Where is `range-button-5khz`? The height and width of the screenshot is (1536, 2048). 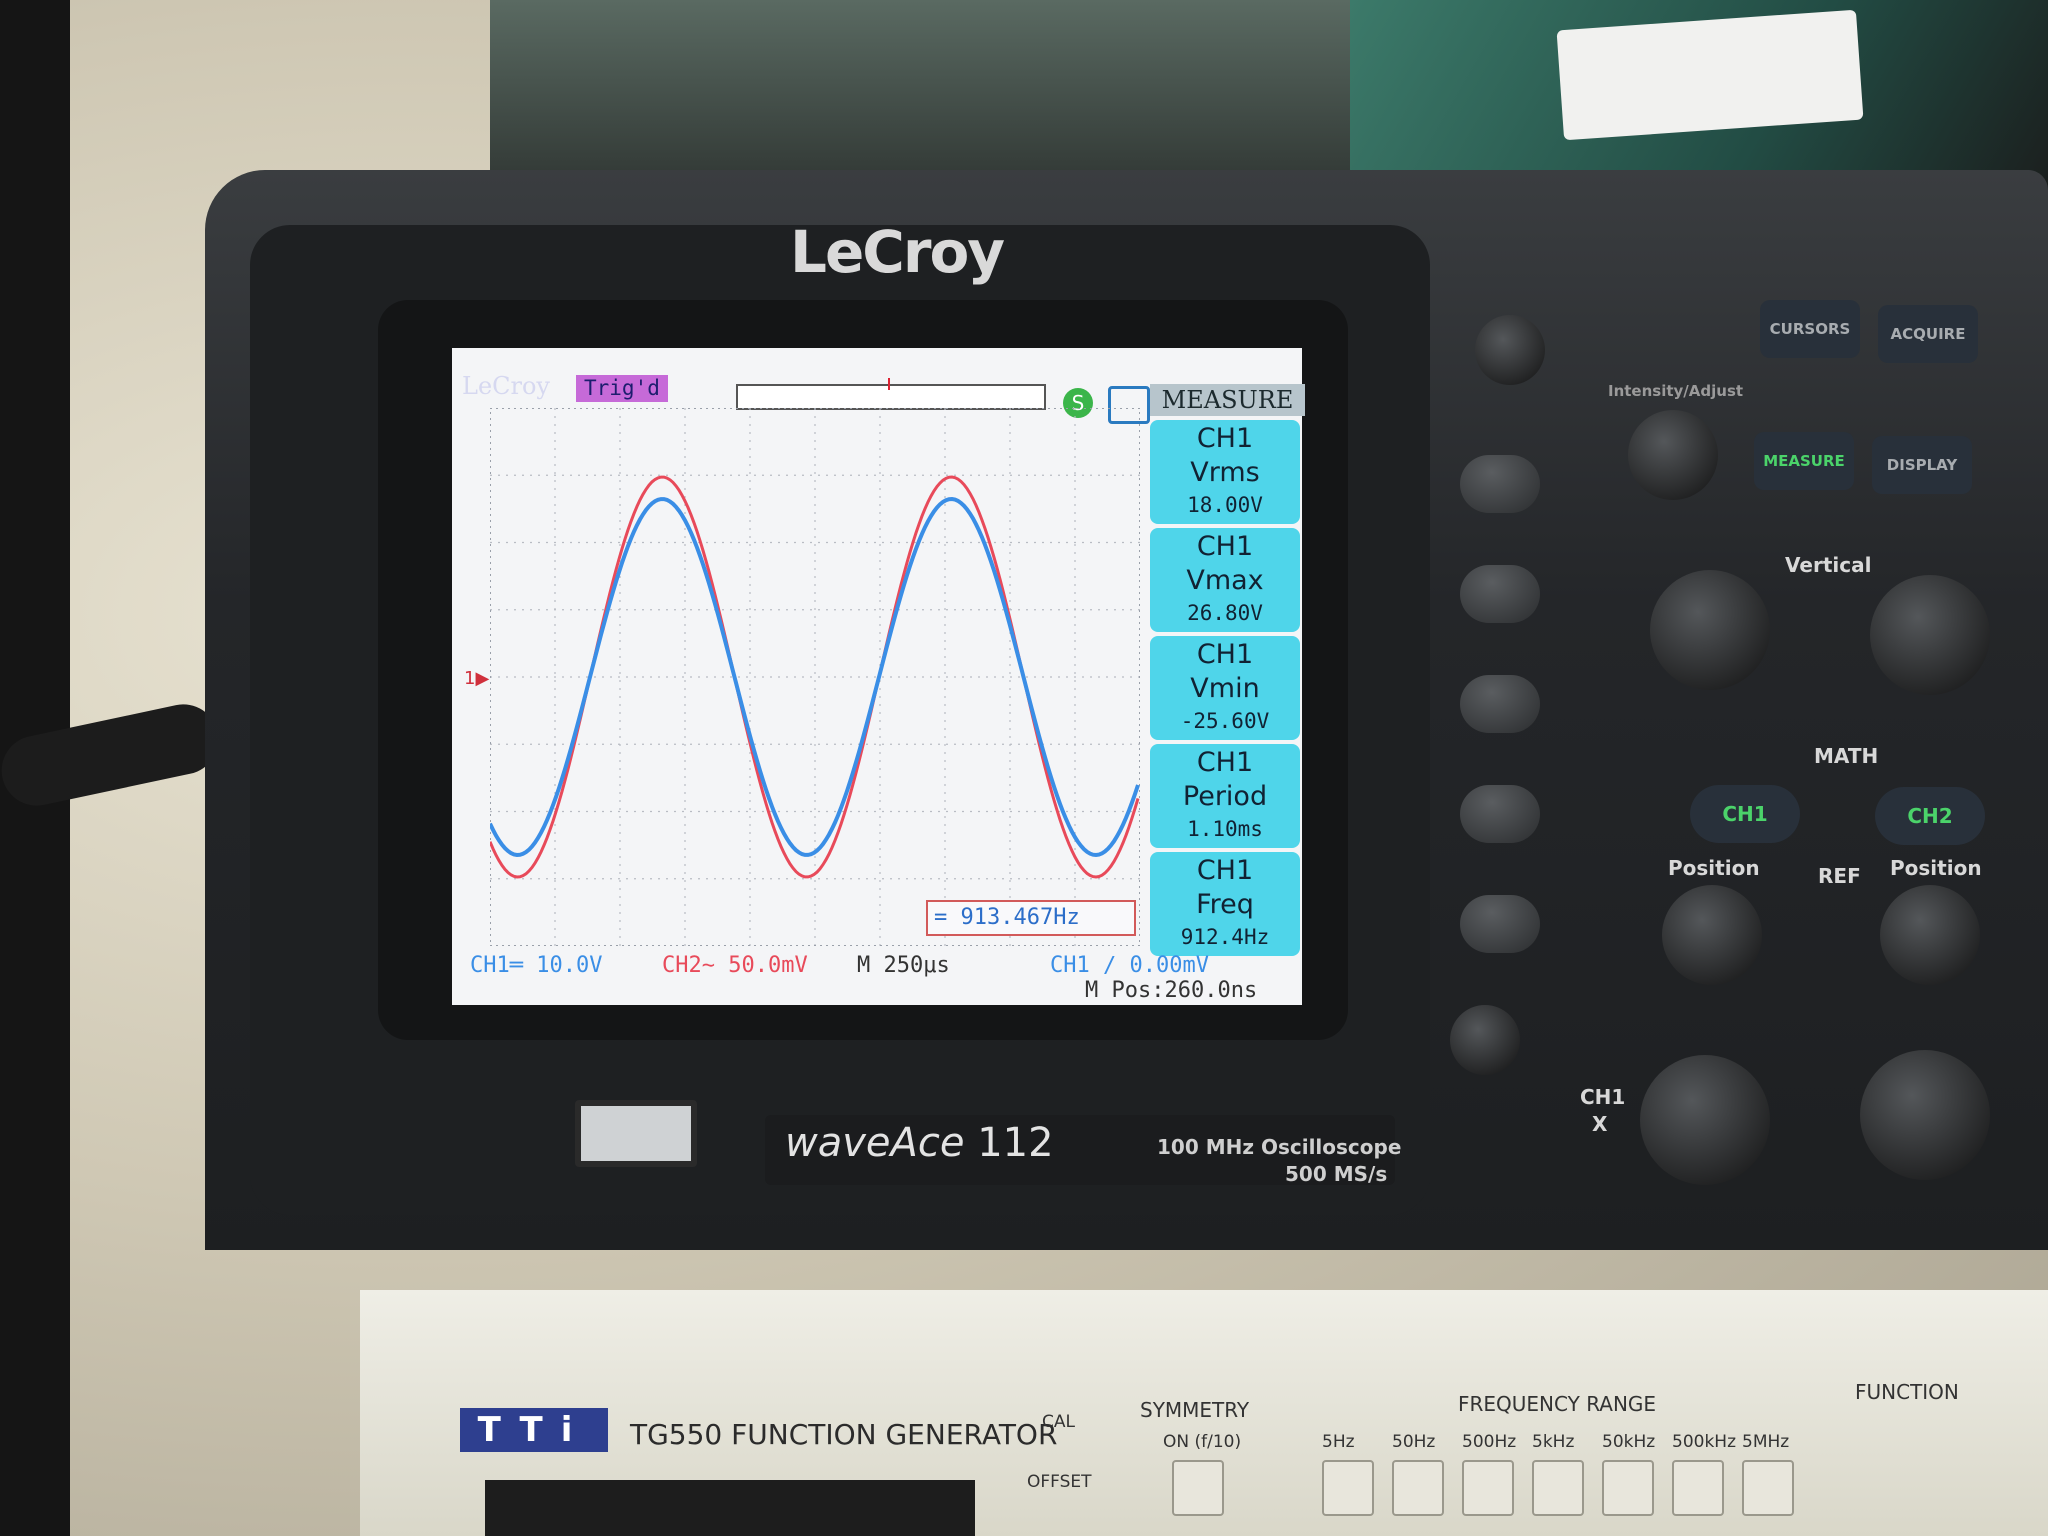
range-button-5khz is located at coordinates (1558, 1488).